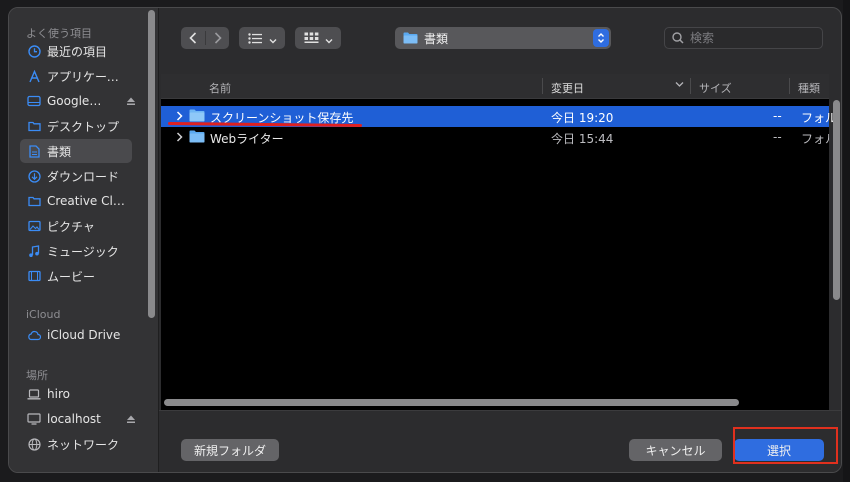  What do you see at coordinates (43, 314) in the screenshot?
I see `sidebar-section-icloud: iCloud` at bounding box center [43, 314].